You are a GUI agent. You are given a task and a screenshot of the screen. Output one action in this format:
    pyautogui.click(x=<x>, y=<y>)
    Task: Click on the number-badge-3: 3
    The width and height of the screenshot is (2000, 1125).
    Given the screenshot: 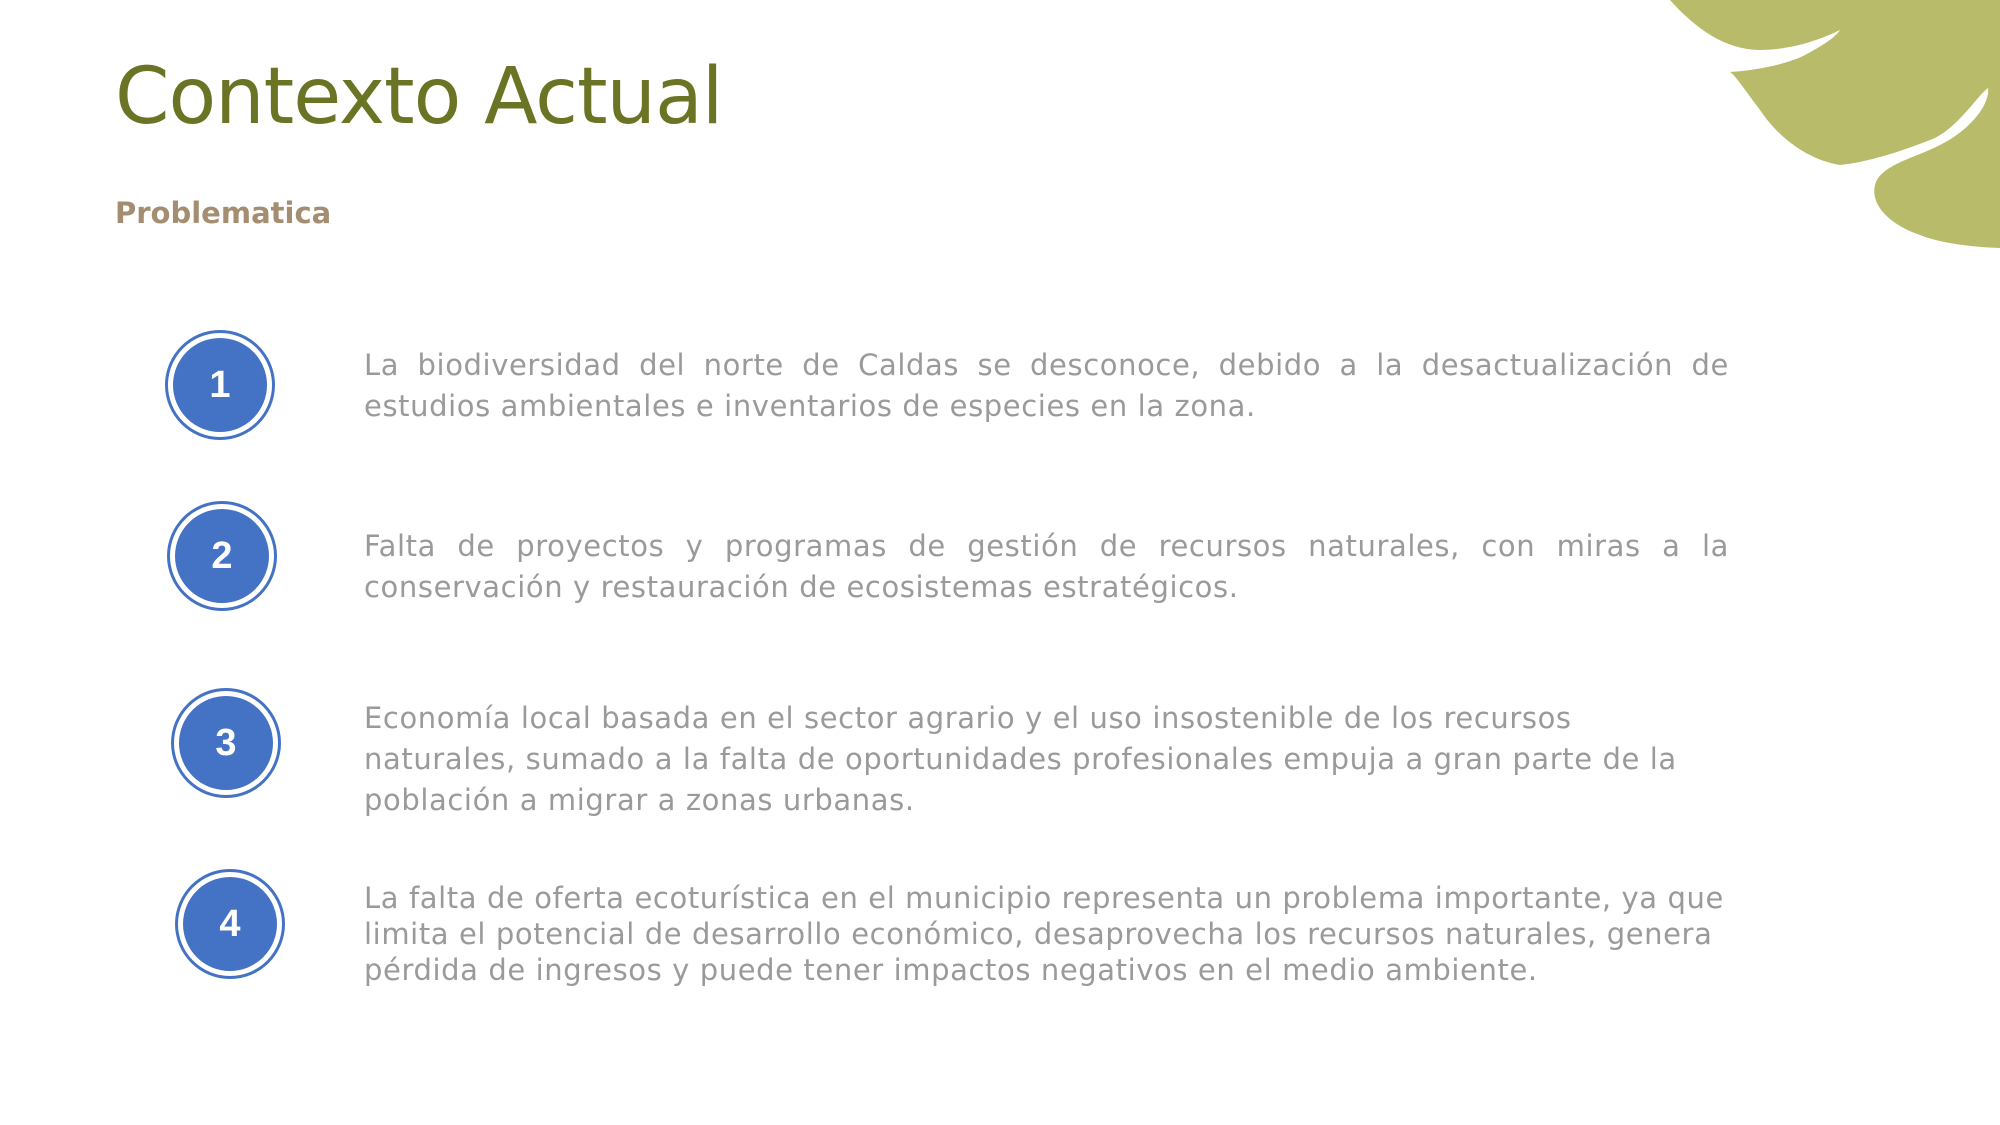 What is the action you would take?
    pyautogui.click(x=226, y=743)
    